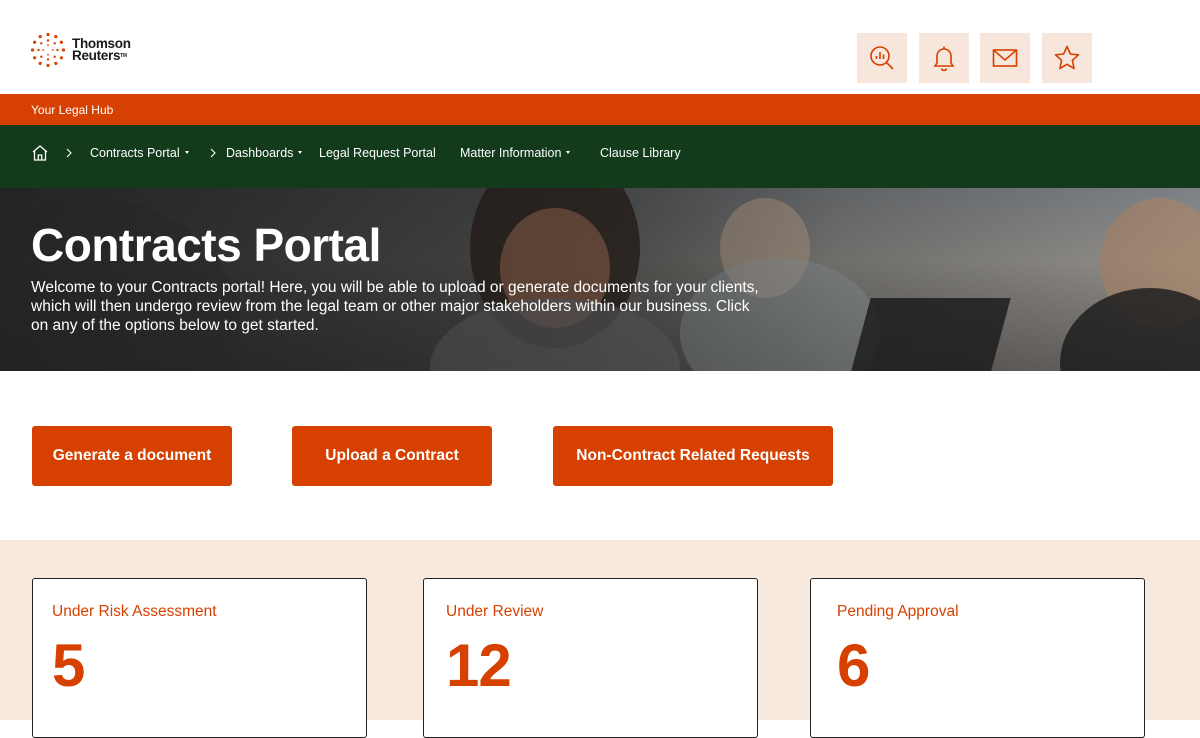  I want to click on thomson-reuters-logo: Thomson ReutersTM, so click(80, 50).